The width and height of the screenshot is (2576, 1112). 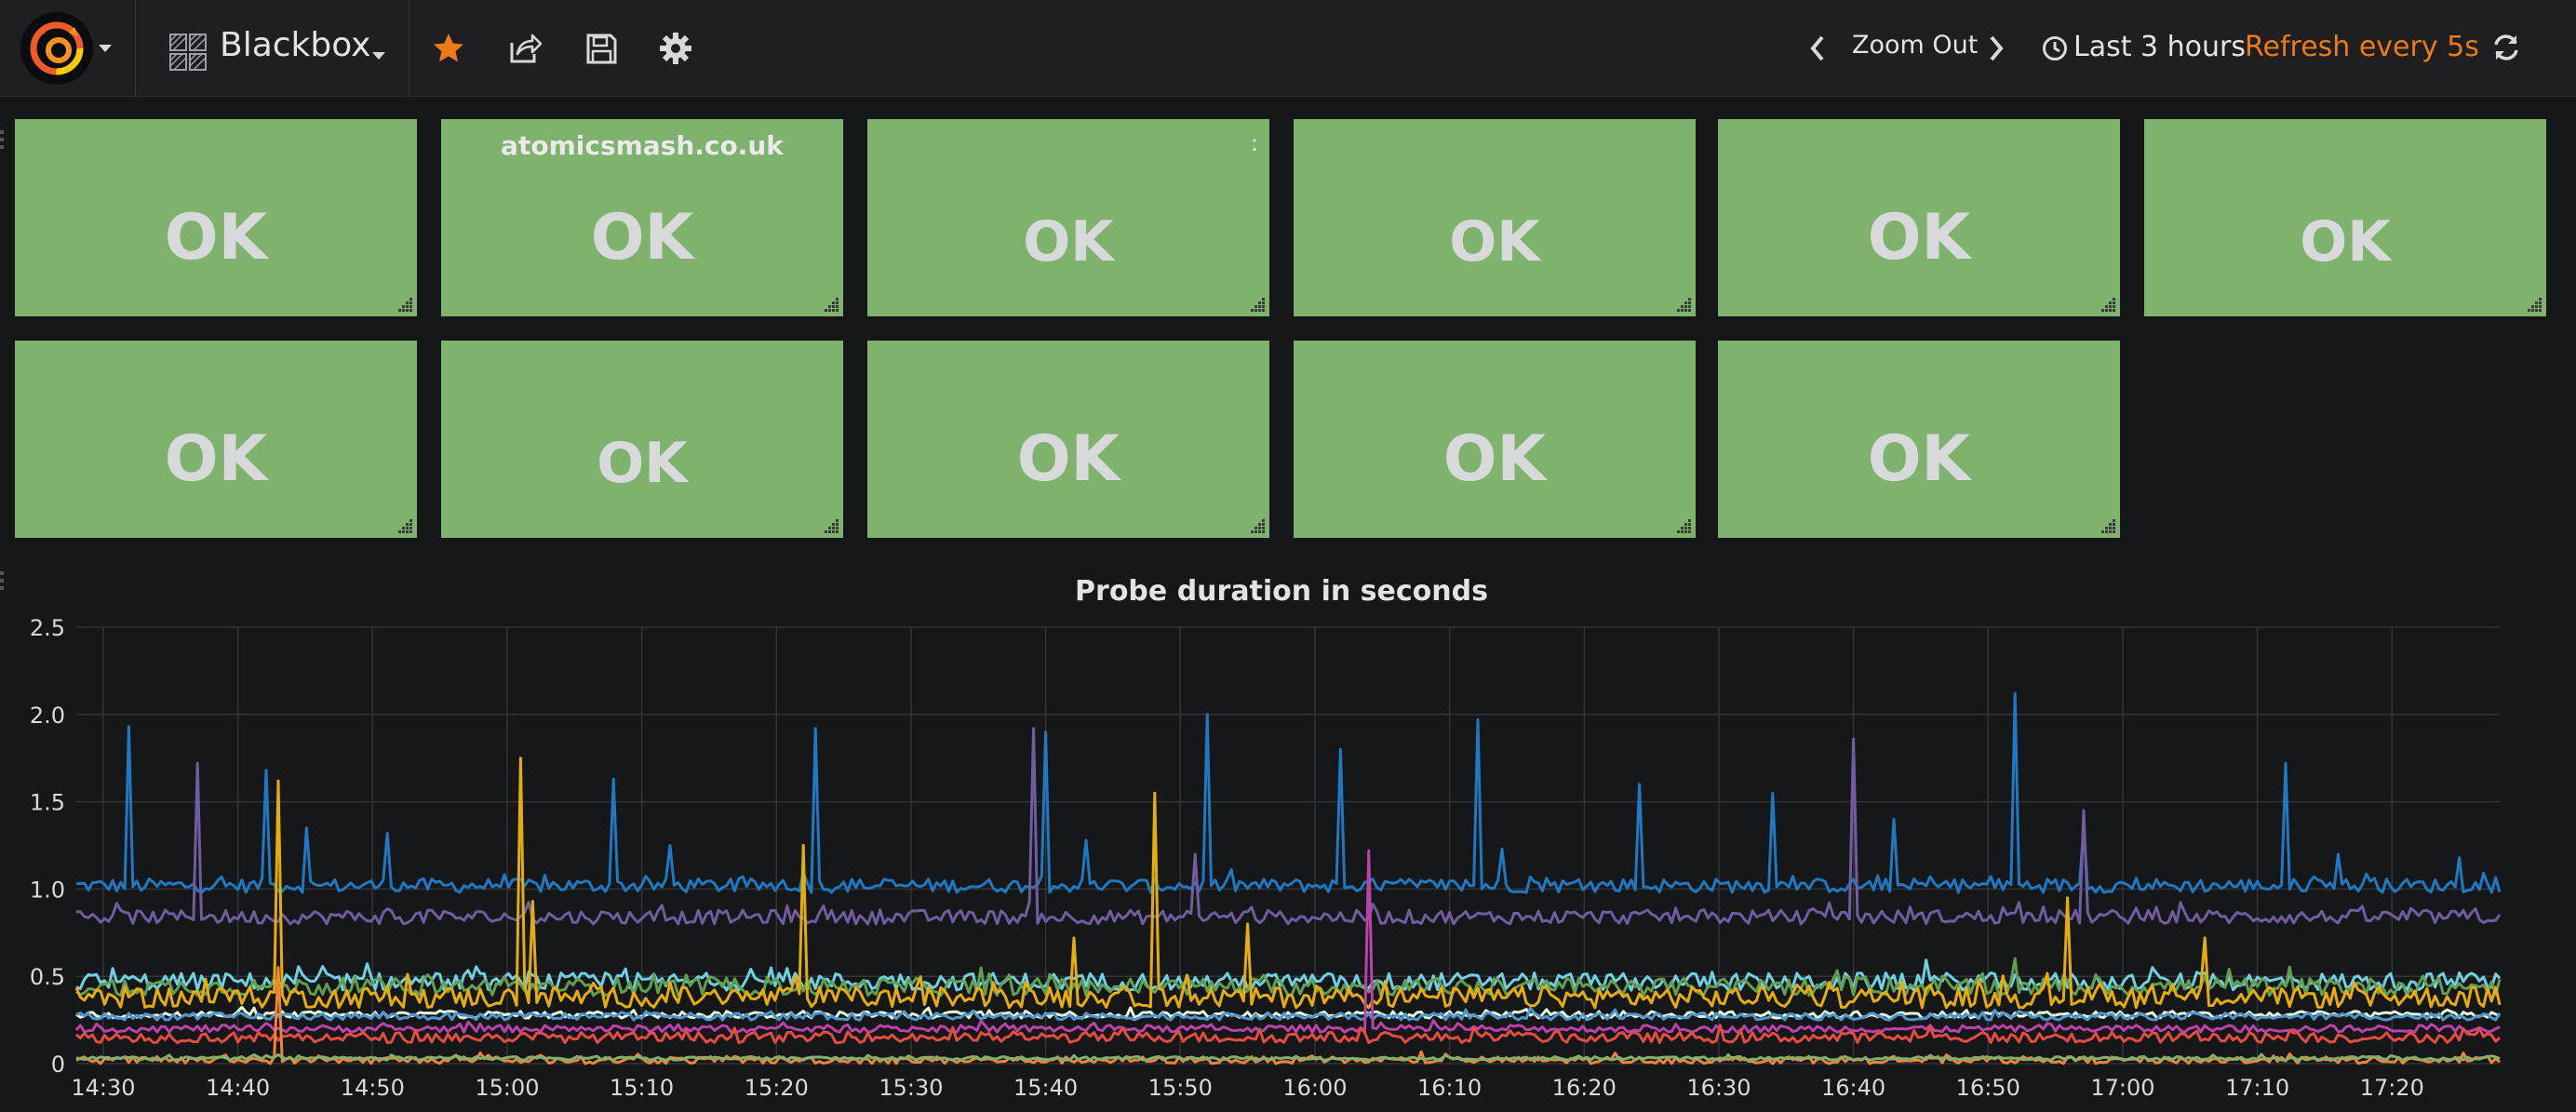 What do you see at coordinates (1988, 1088) in the screenshot?
I see `x-tick-label: 16:50` at bounding box center [1988, 1088].